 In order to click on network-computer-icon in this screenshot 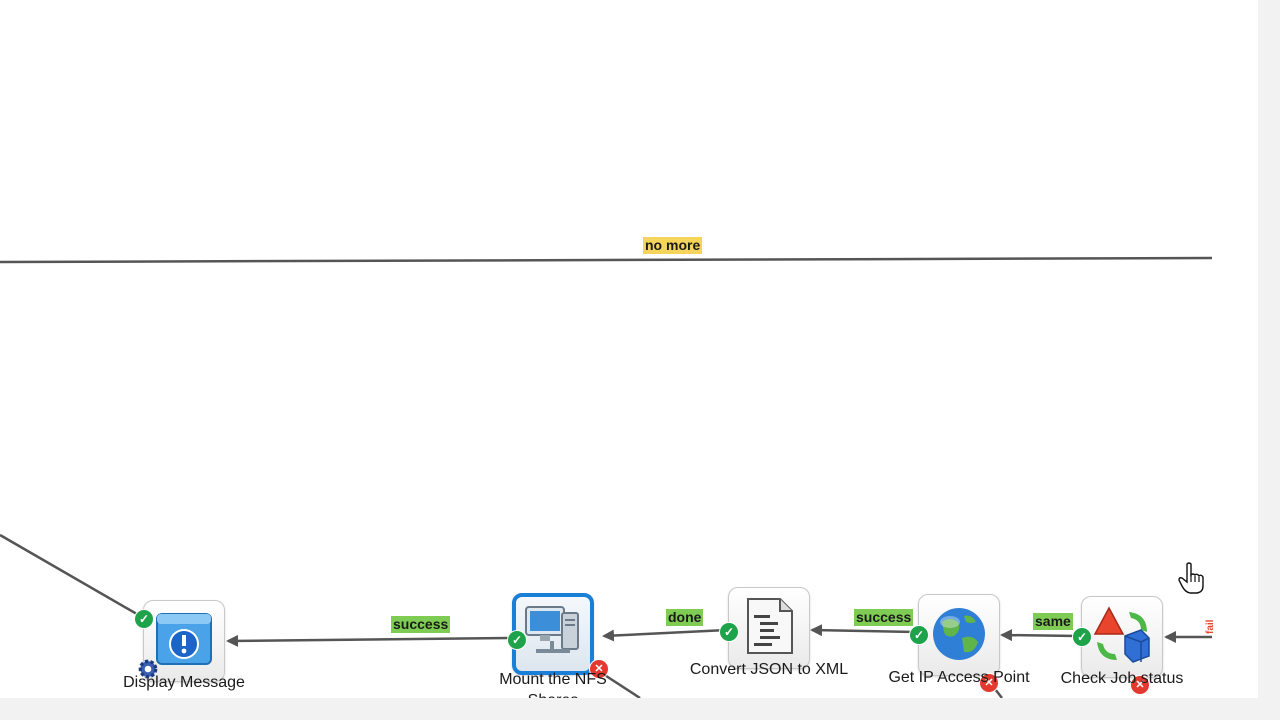, I will do `click(552, 629)`.